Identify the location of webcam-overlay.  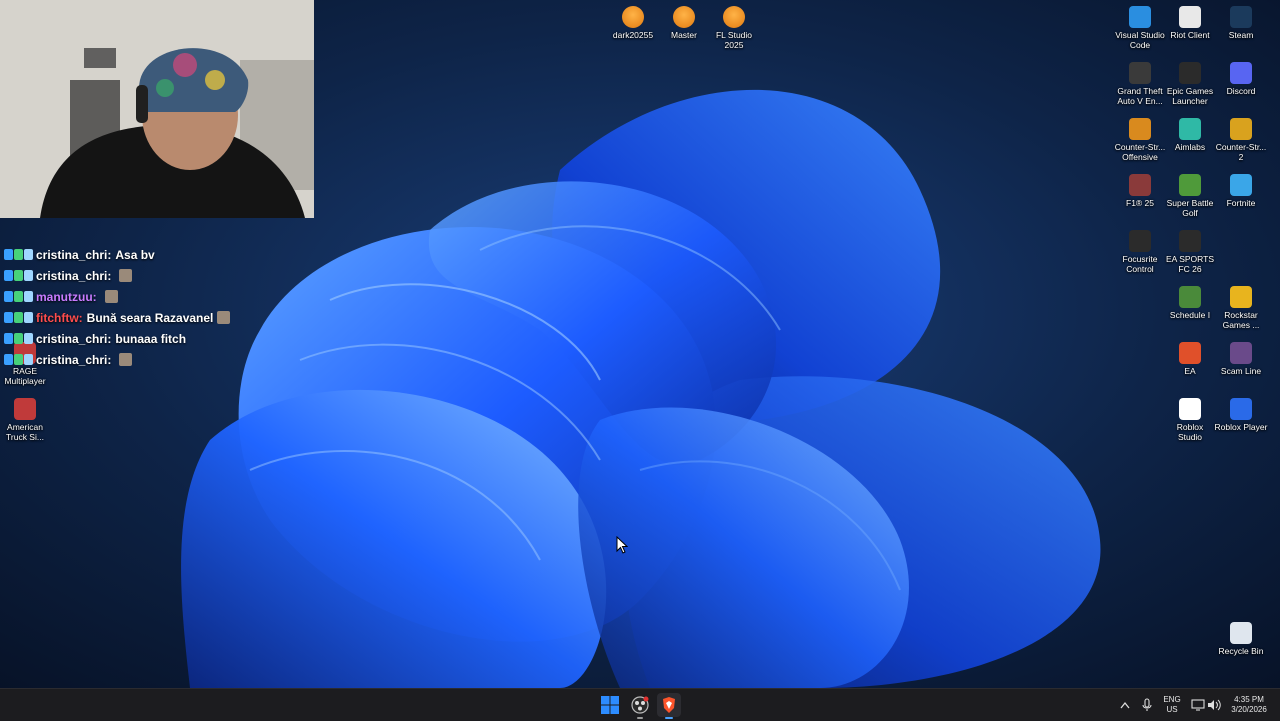
(157, 109).